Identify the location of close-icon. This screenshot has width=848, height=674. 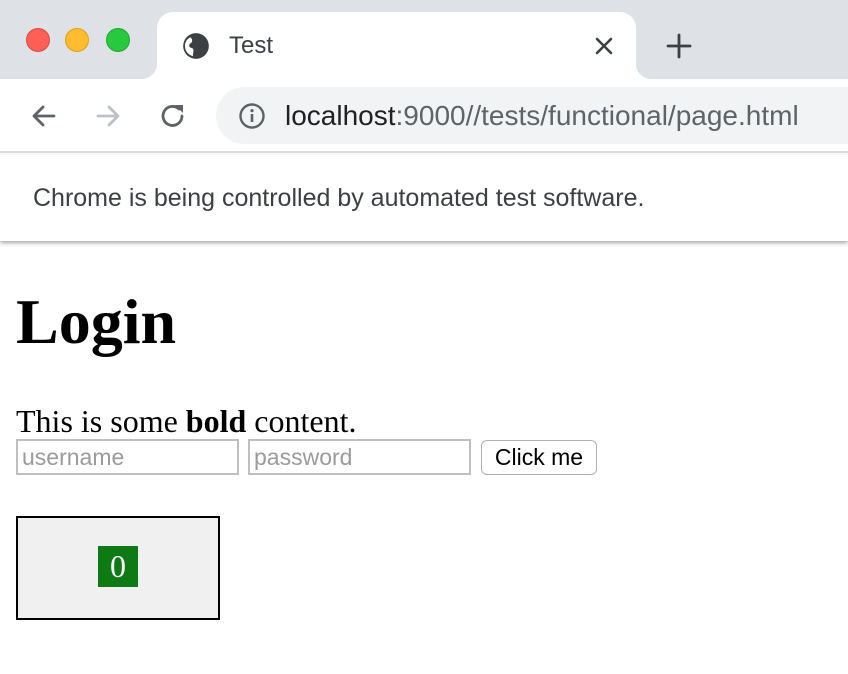
(604, 46).